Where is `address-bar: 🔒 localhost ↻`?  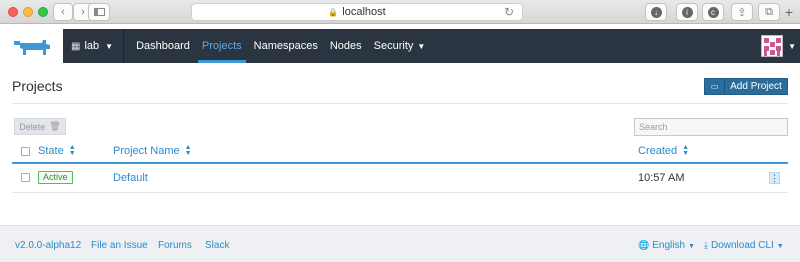
address-bar: 🔒 localhost ↻ is located at coordinates (357, 12).